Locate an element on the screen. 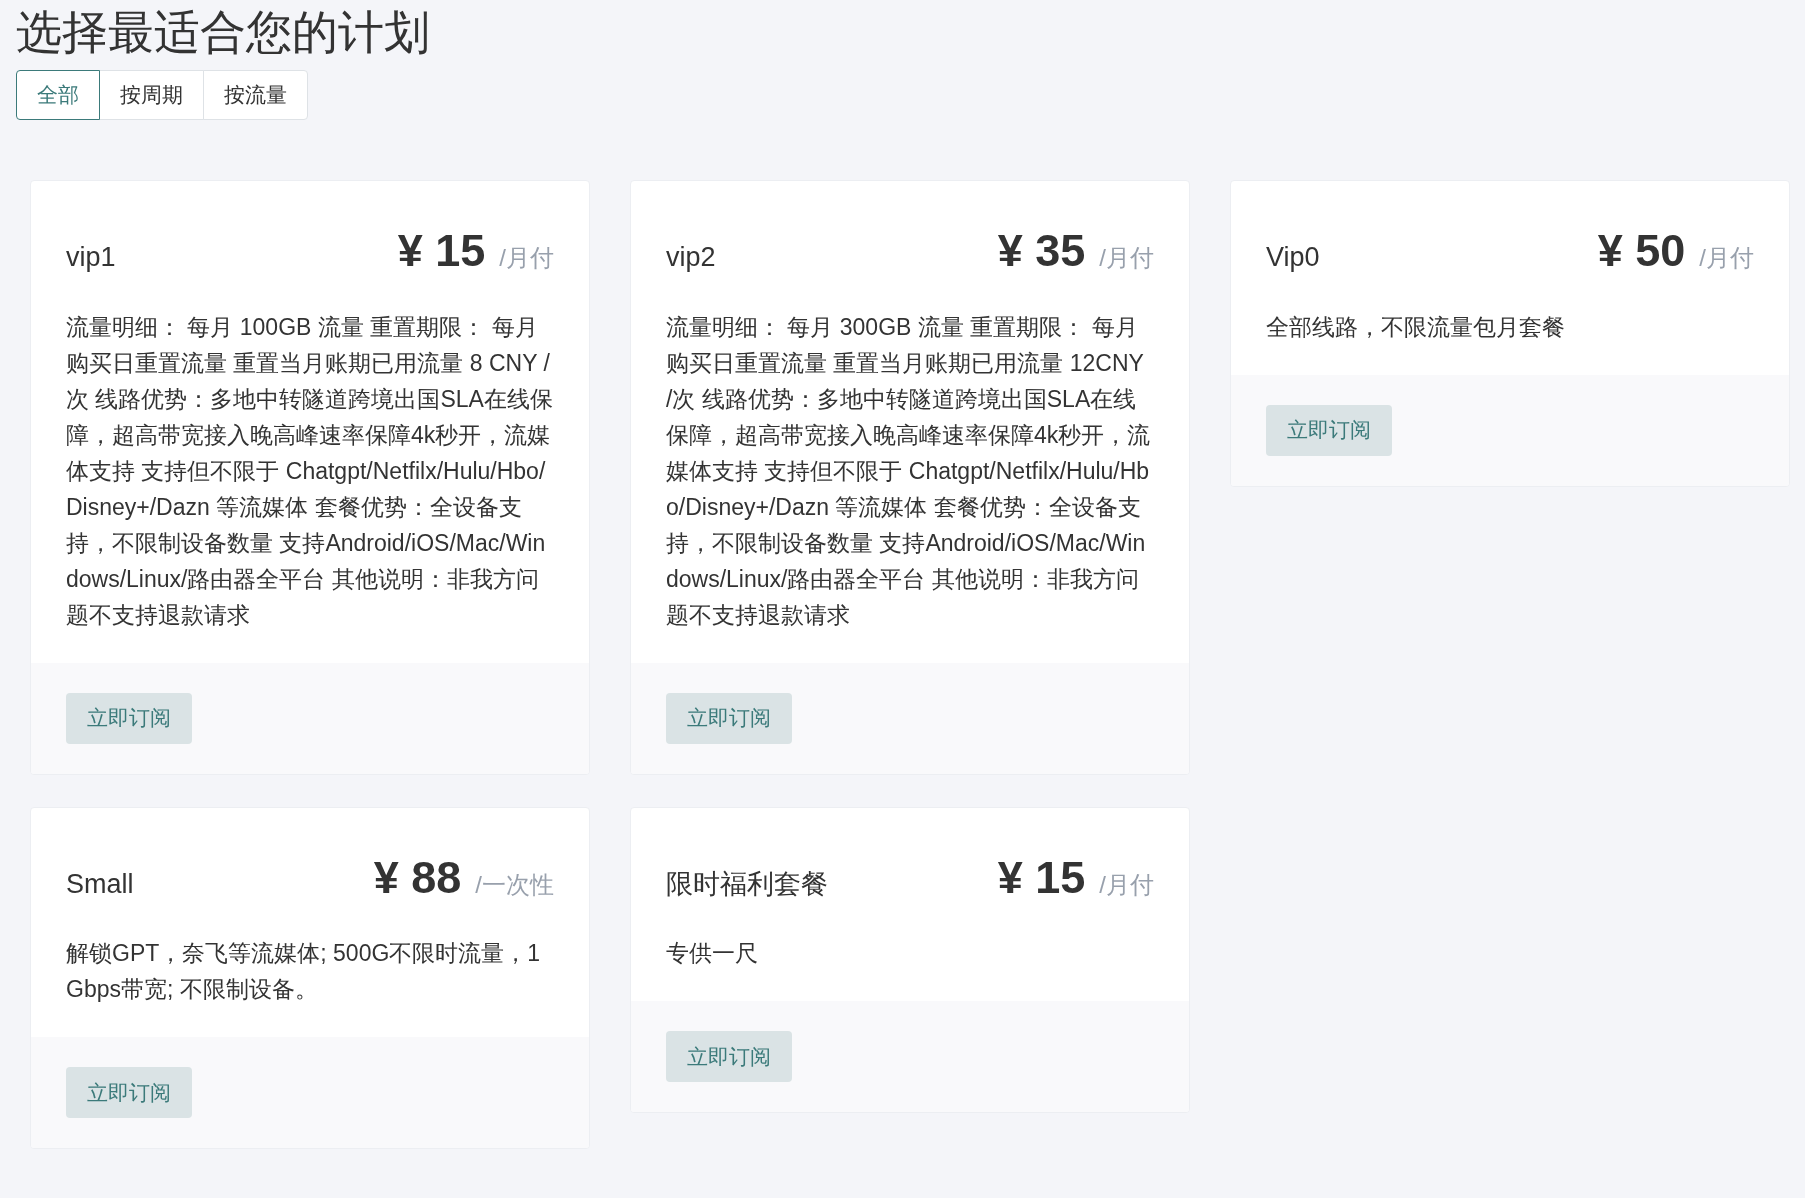 This screenshot has height=1198, width=1805. price-period: /一次性 is located at coordinates (514, 884).